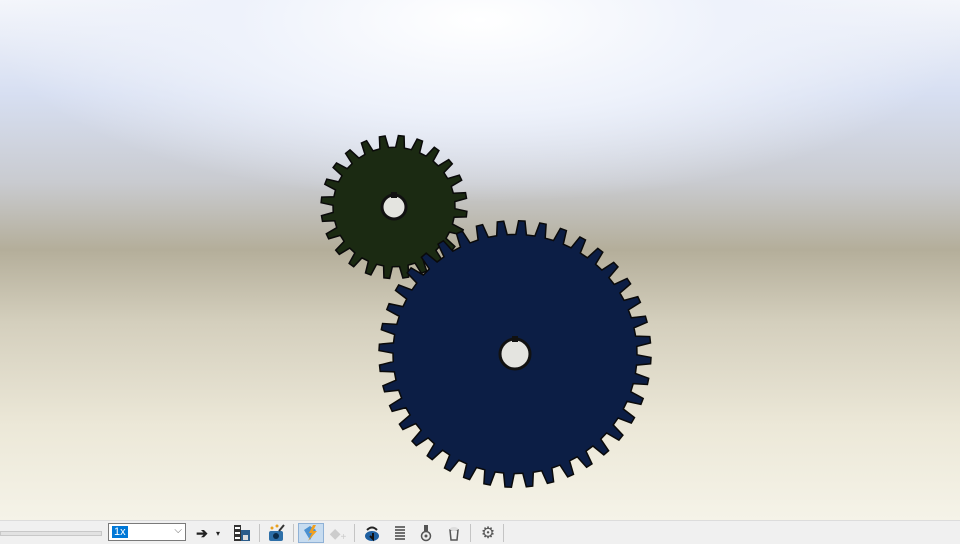  What do you see at coordinates (311, 533) in the screenshot?
I see `autokey-icon` at bounding box center [311, 533].